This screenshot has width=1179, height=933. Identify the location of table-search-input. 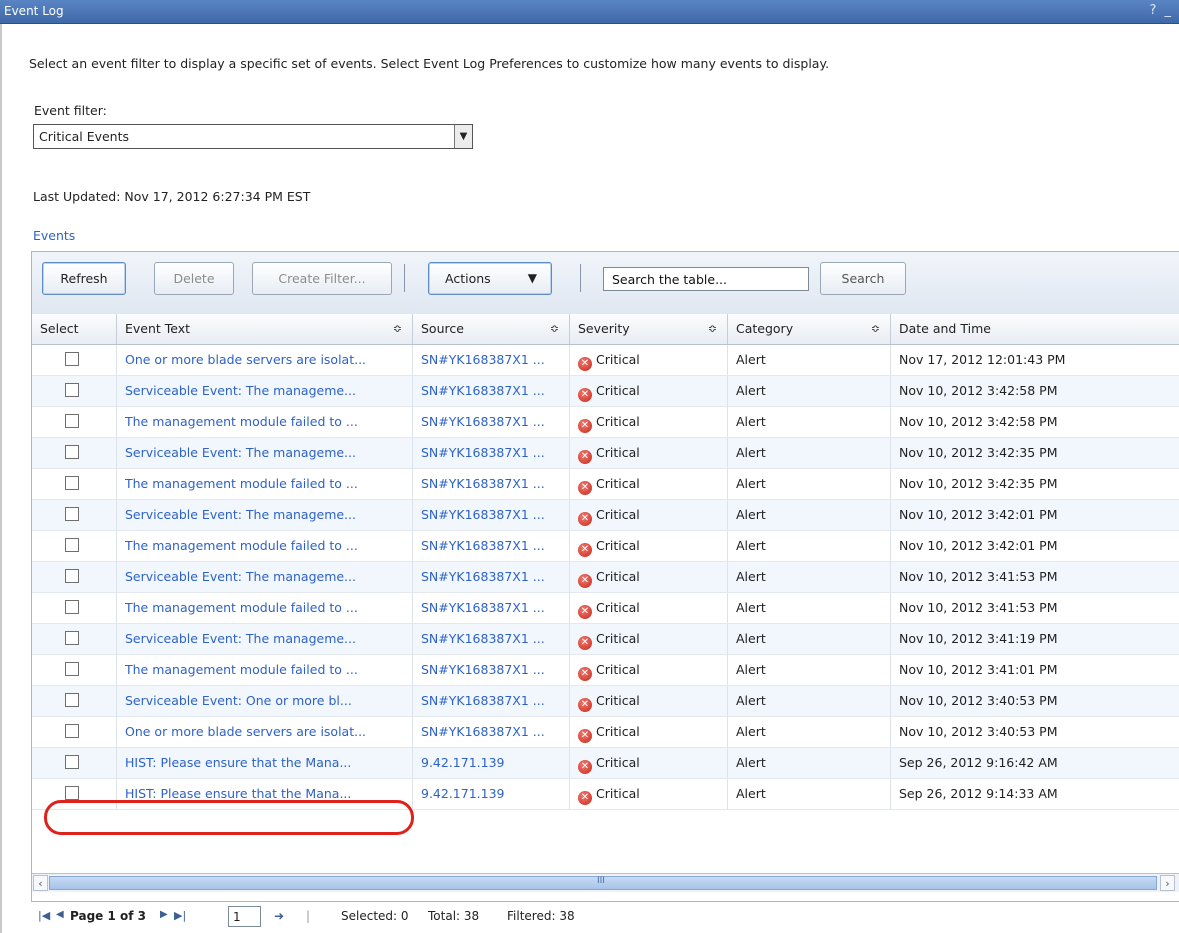
(707, 279).